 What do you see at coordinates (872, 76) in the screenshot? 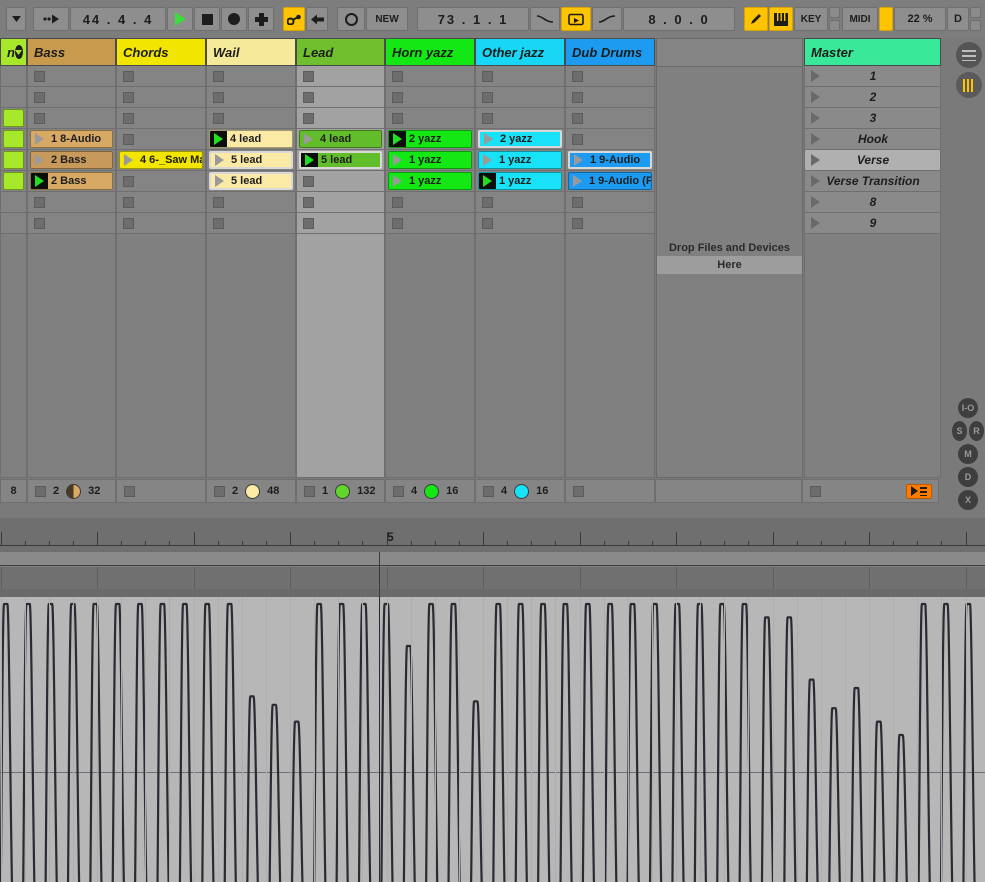
I see `scene-row: 1` at bounding box center [872, 76].